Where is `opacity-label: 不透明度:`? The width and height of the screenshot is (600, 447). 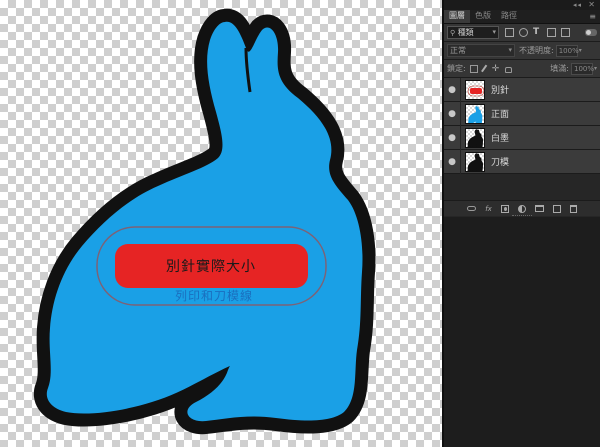 opacity-label: 不透明度: is located at coordinates (536, 50).